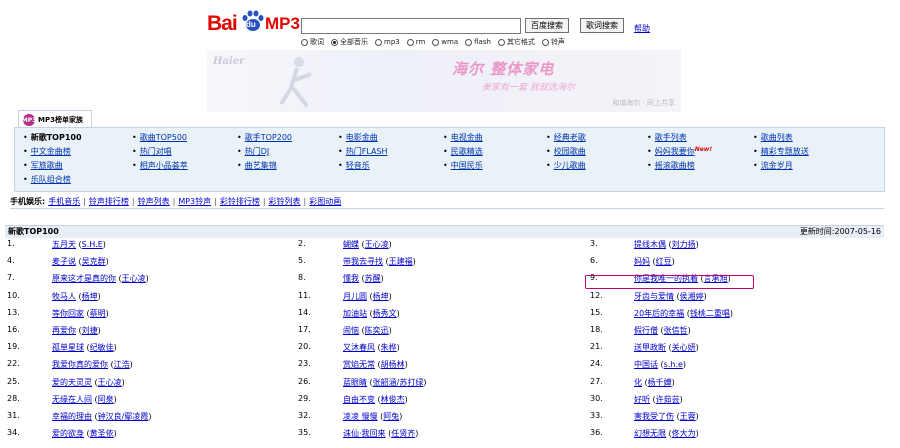 The width and height of the screenshot is (900, 448). I want to click on mobile-link: 彩铃列表, so click(285, 201).